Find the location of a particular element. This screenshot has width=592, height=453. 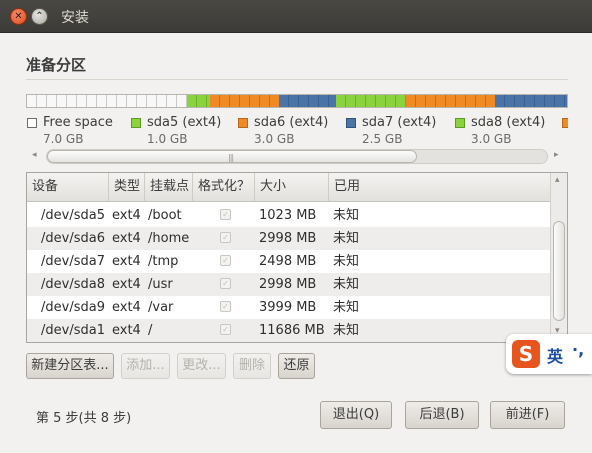

legend-name: sda7 (ext4) is located at coordinates (399, 122).